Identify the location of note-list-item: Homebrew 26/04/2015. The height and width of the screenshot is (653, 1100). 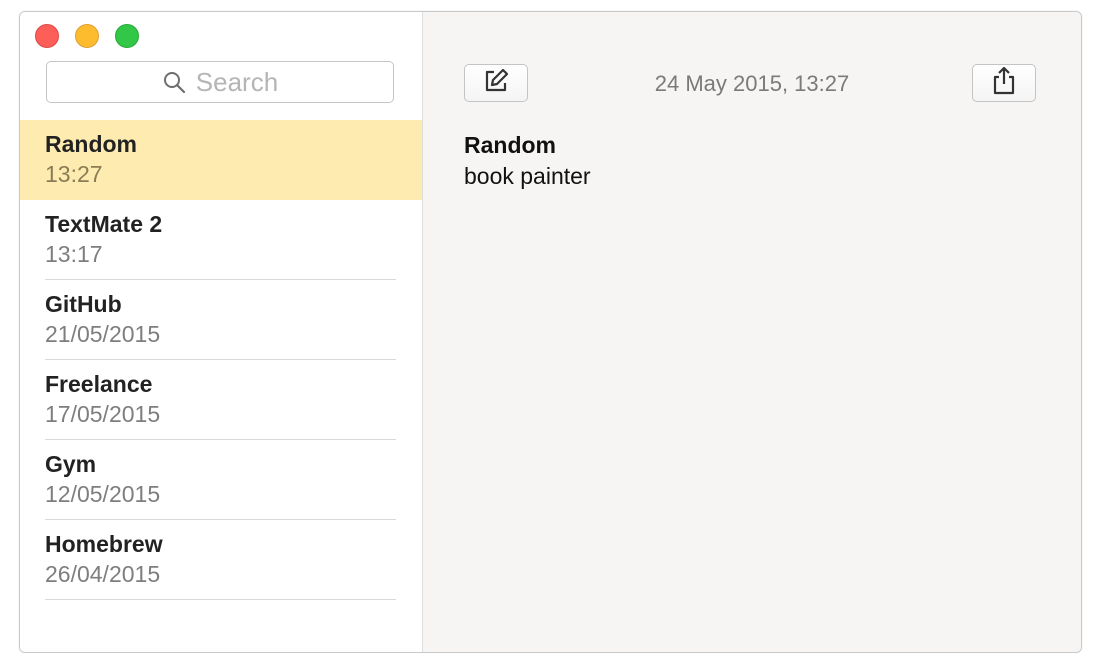
(221, 560).